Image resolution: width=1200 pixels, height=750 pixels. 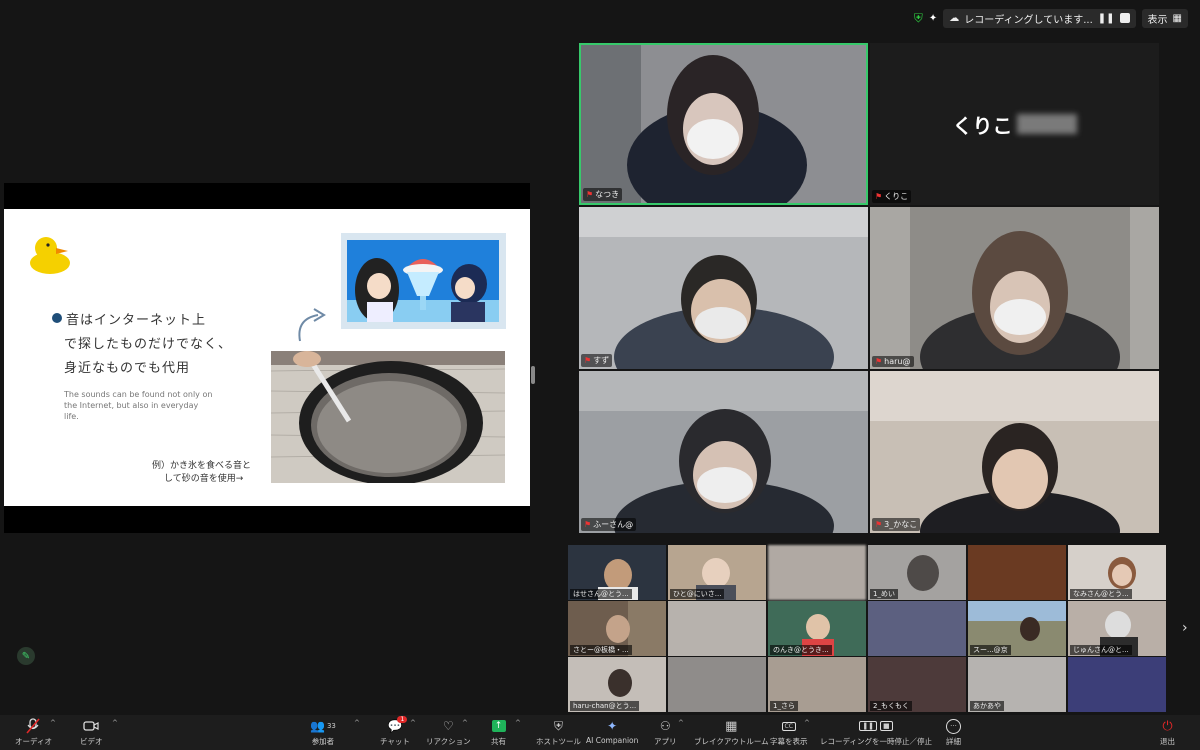 I want to click on audio-options-caret: ^, so click(x=53, y=723).